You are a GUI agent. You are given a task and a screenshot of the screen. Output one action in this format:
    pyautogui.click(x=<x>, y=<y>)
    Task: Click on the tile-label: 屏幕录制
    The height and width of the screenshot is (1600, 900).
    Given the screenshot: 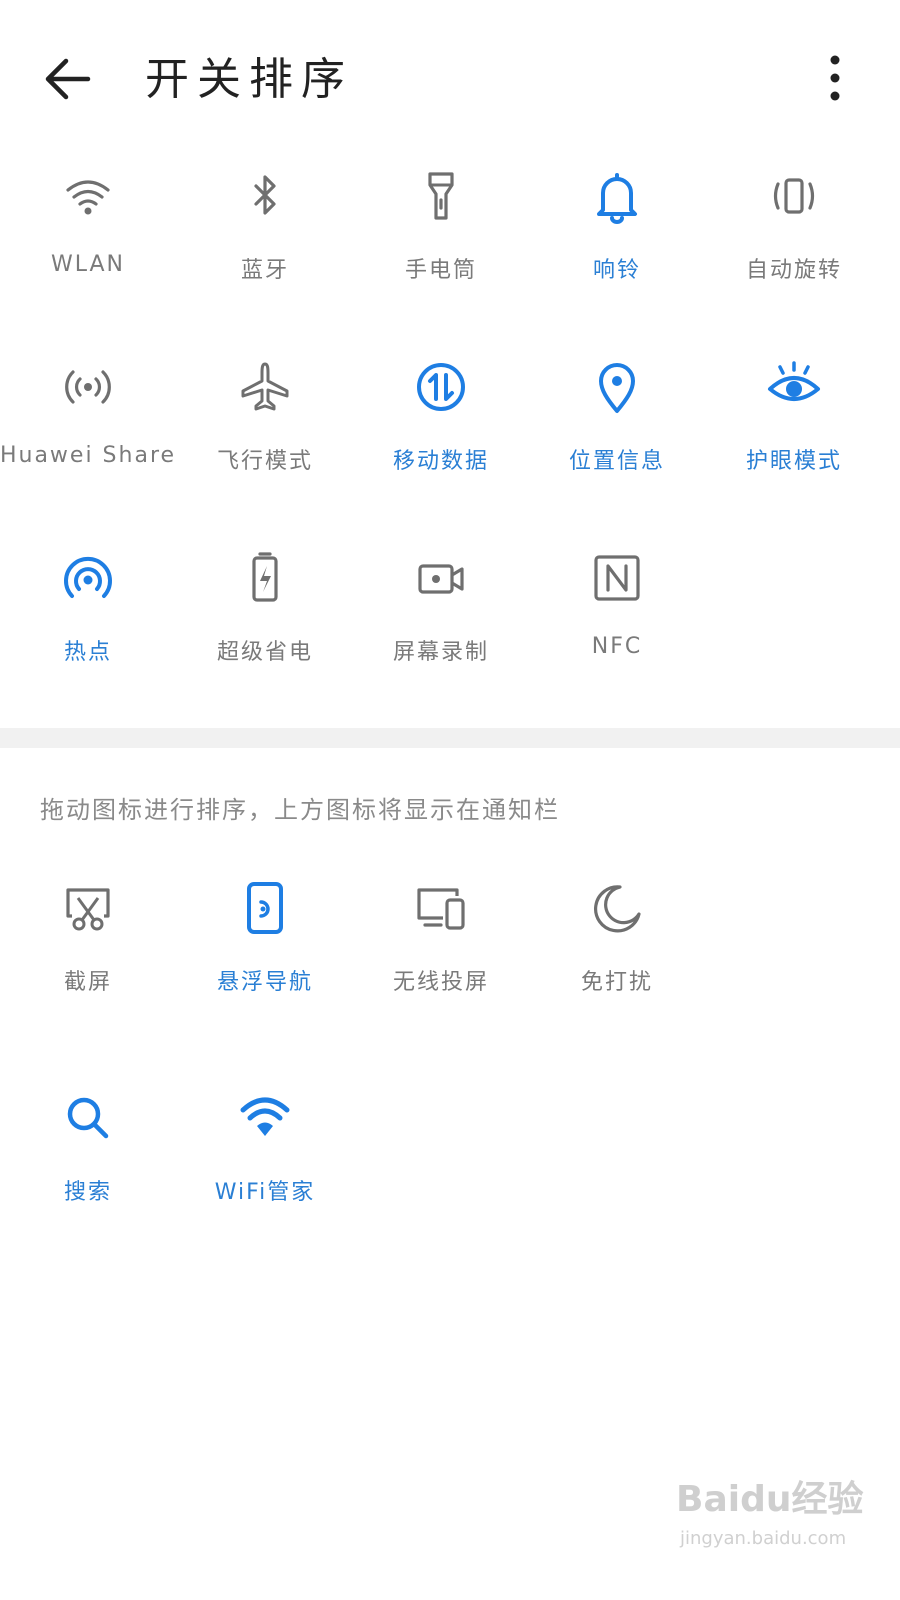 What is the action you would take?
    pyautogui.click(x=440, y=652)
    